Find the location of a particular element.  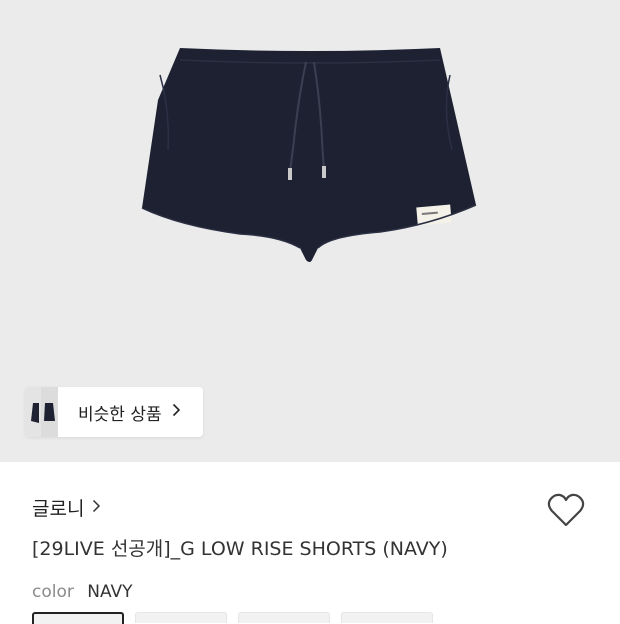

brand-link: 글로니 is located at coordinates (326, 507).